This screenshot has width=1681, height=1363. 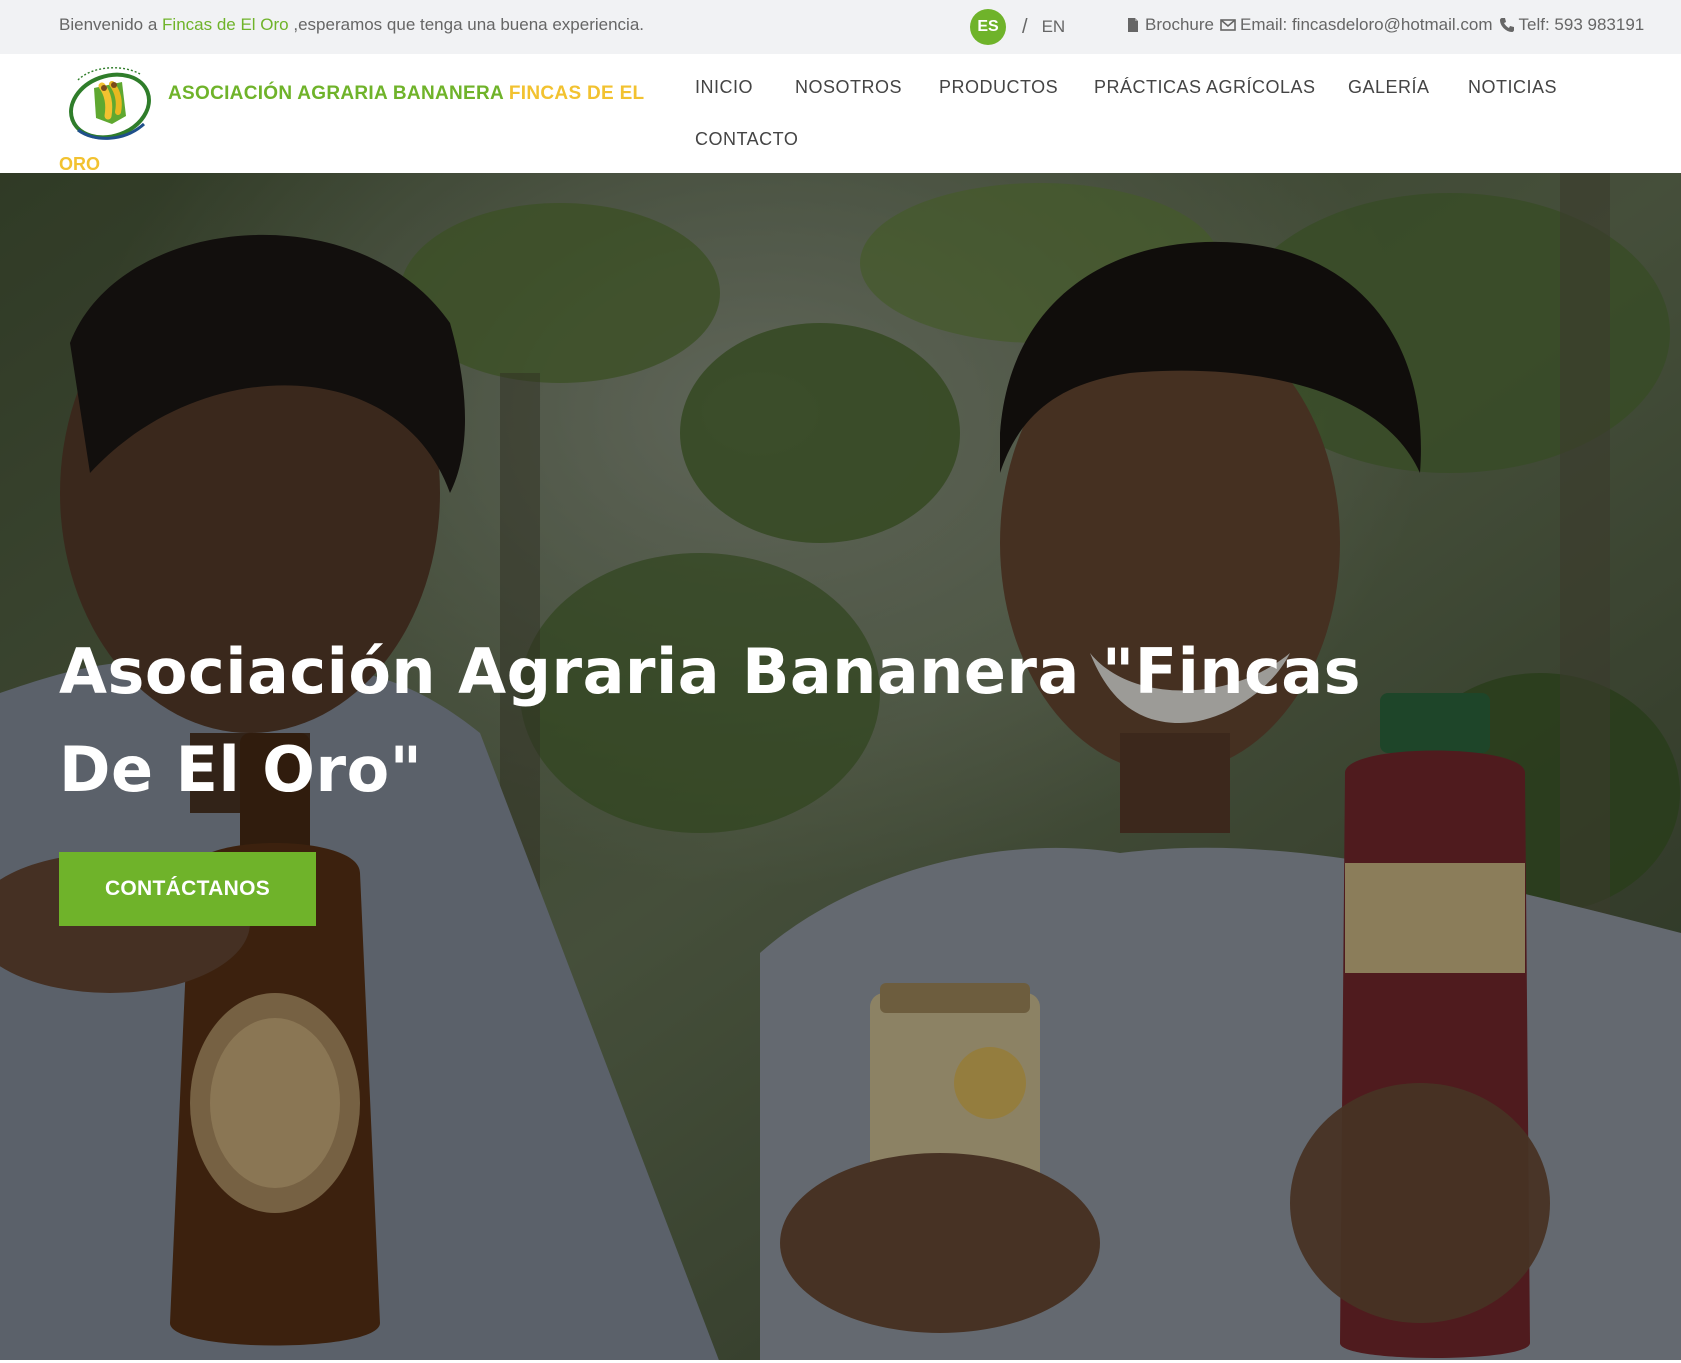 I want to click on phone-link: Telf: 593 983191, so click(x=1572, y=25).